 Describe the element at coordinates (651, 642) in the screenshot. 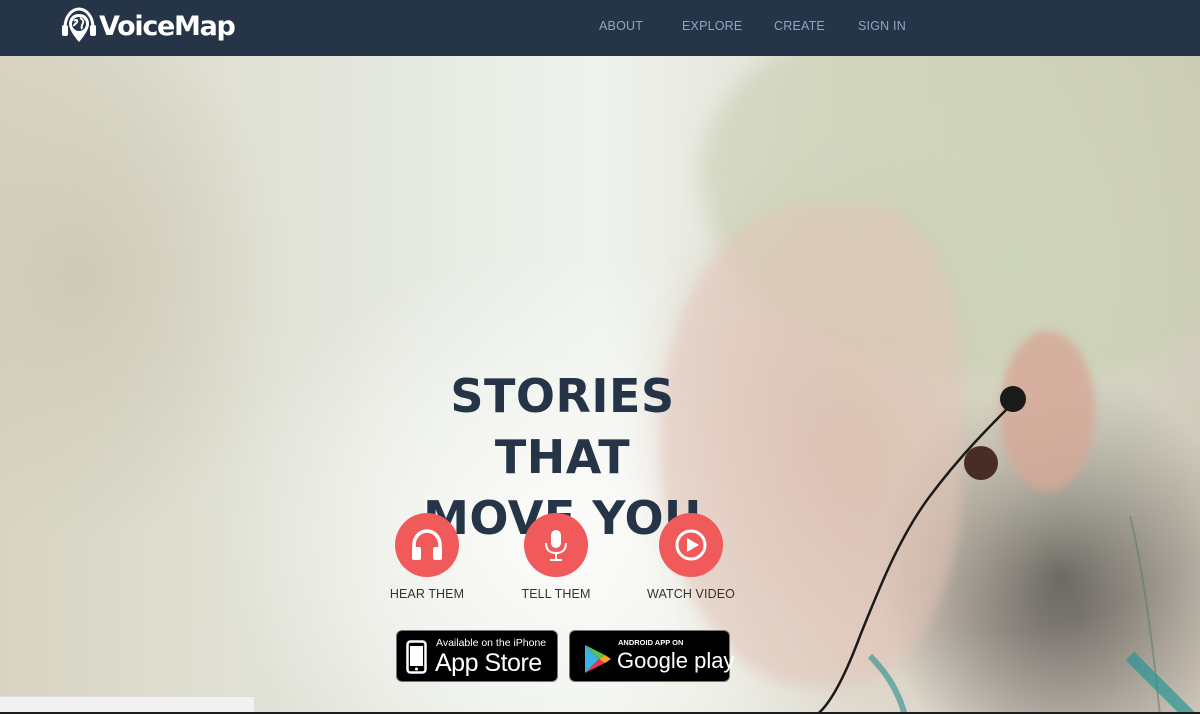

I see `google-play-small-text: ANDROID APP ON` at that location.